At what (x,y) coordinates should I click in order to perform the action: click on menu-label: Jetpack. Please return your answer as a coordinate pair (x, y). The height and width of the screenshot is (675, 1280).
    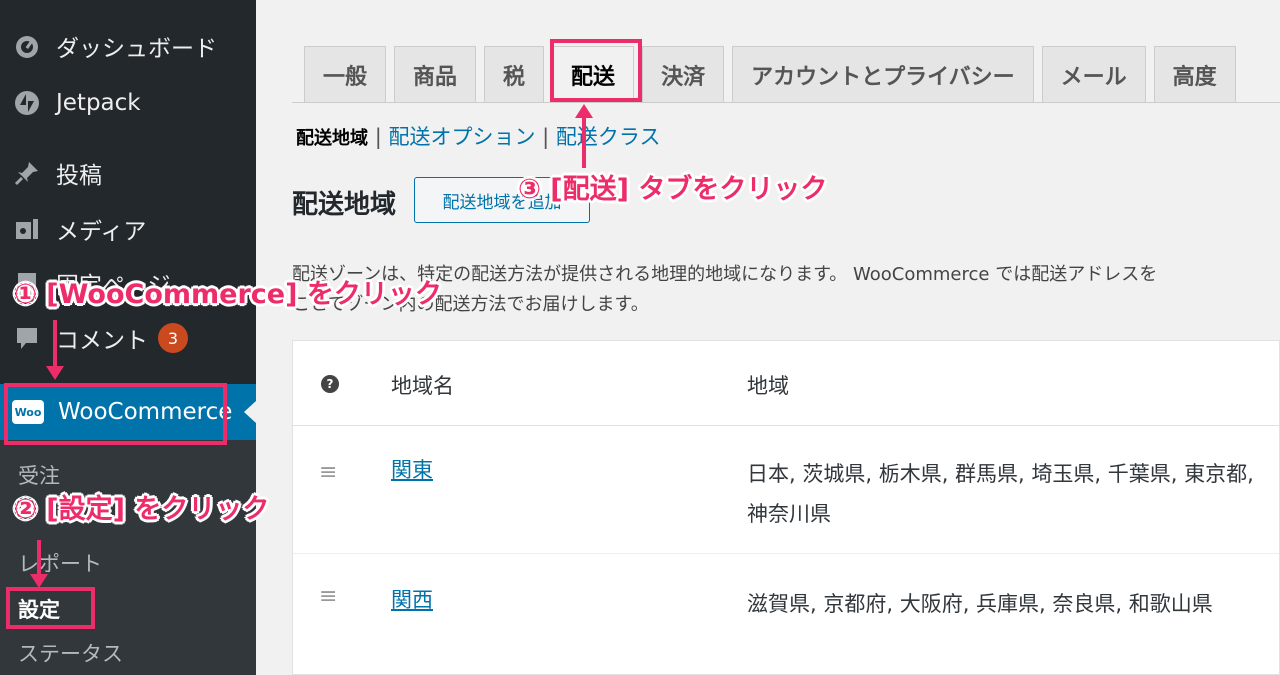
    Looking at the image, I should click on (98, 103).